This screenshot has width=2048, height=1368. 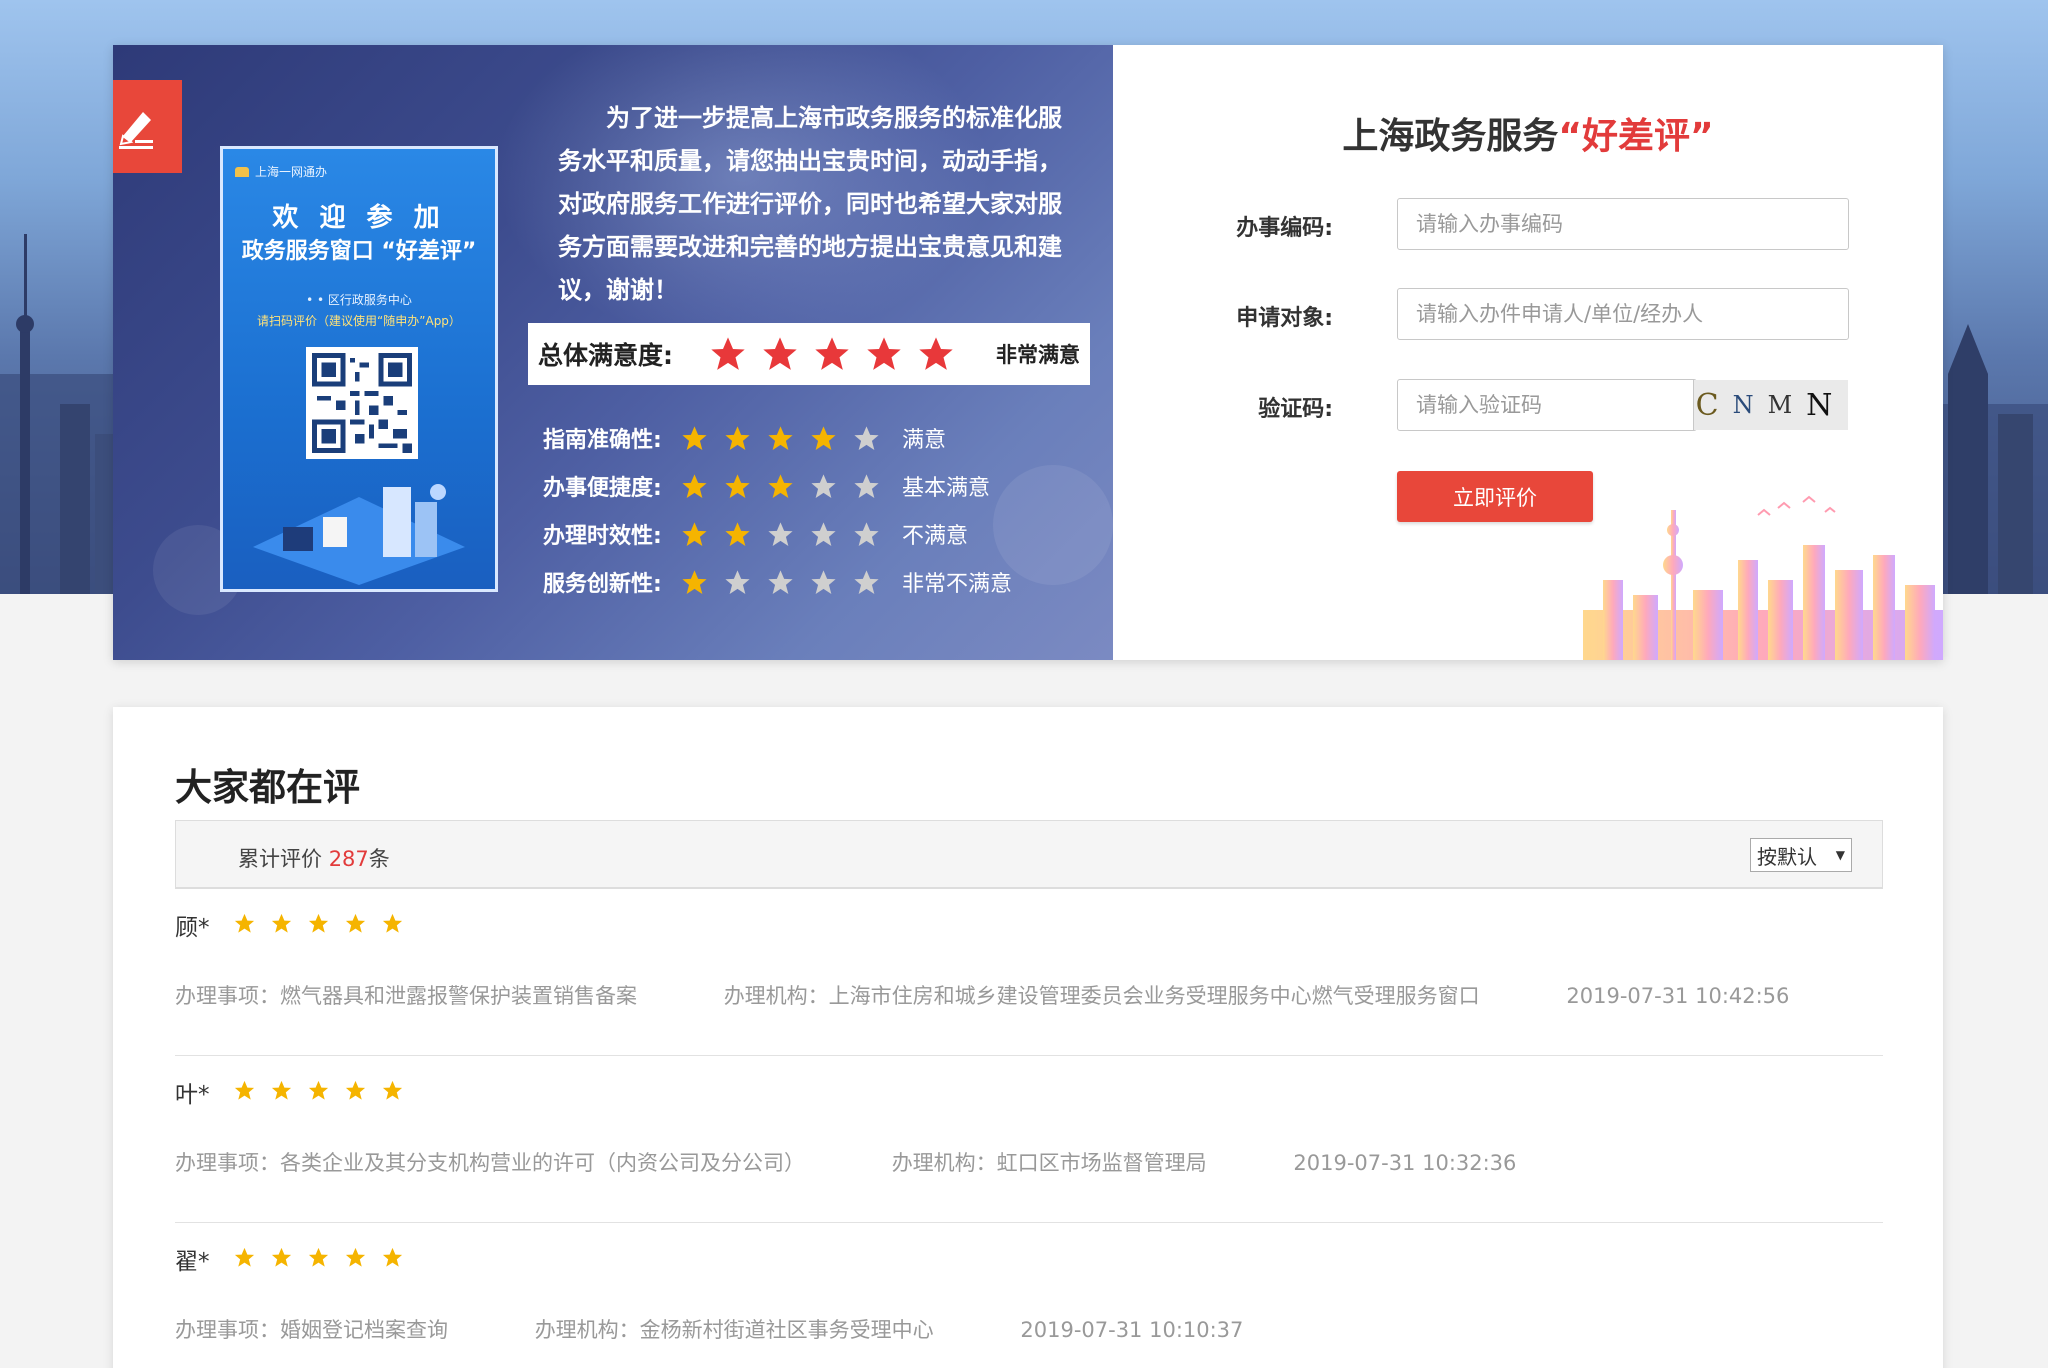 I want to click on review-matter: 办理事项：婚姻登记档案查询, so click(x=311, y=1330).